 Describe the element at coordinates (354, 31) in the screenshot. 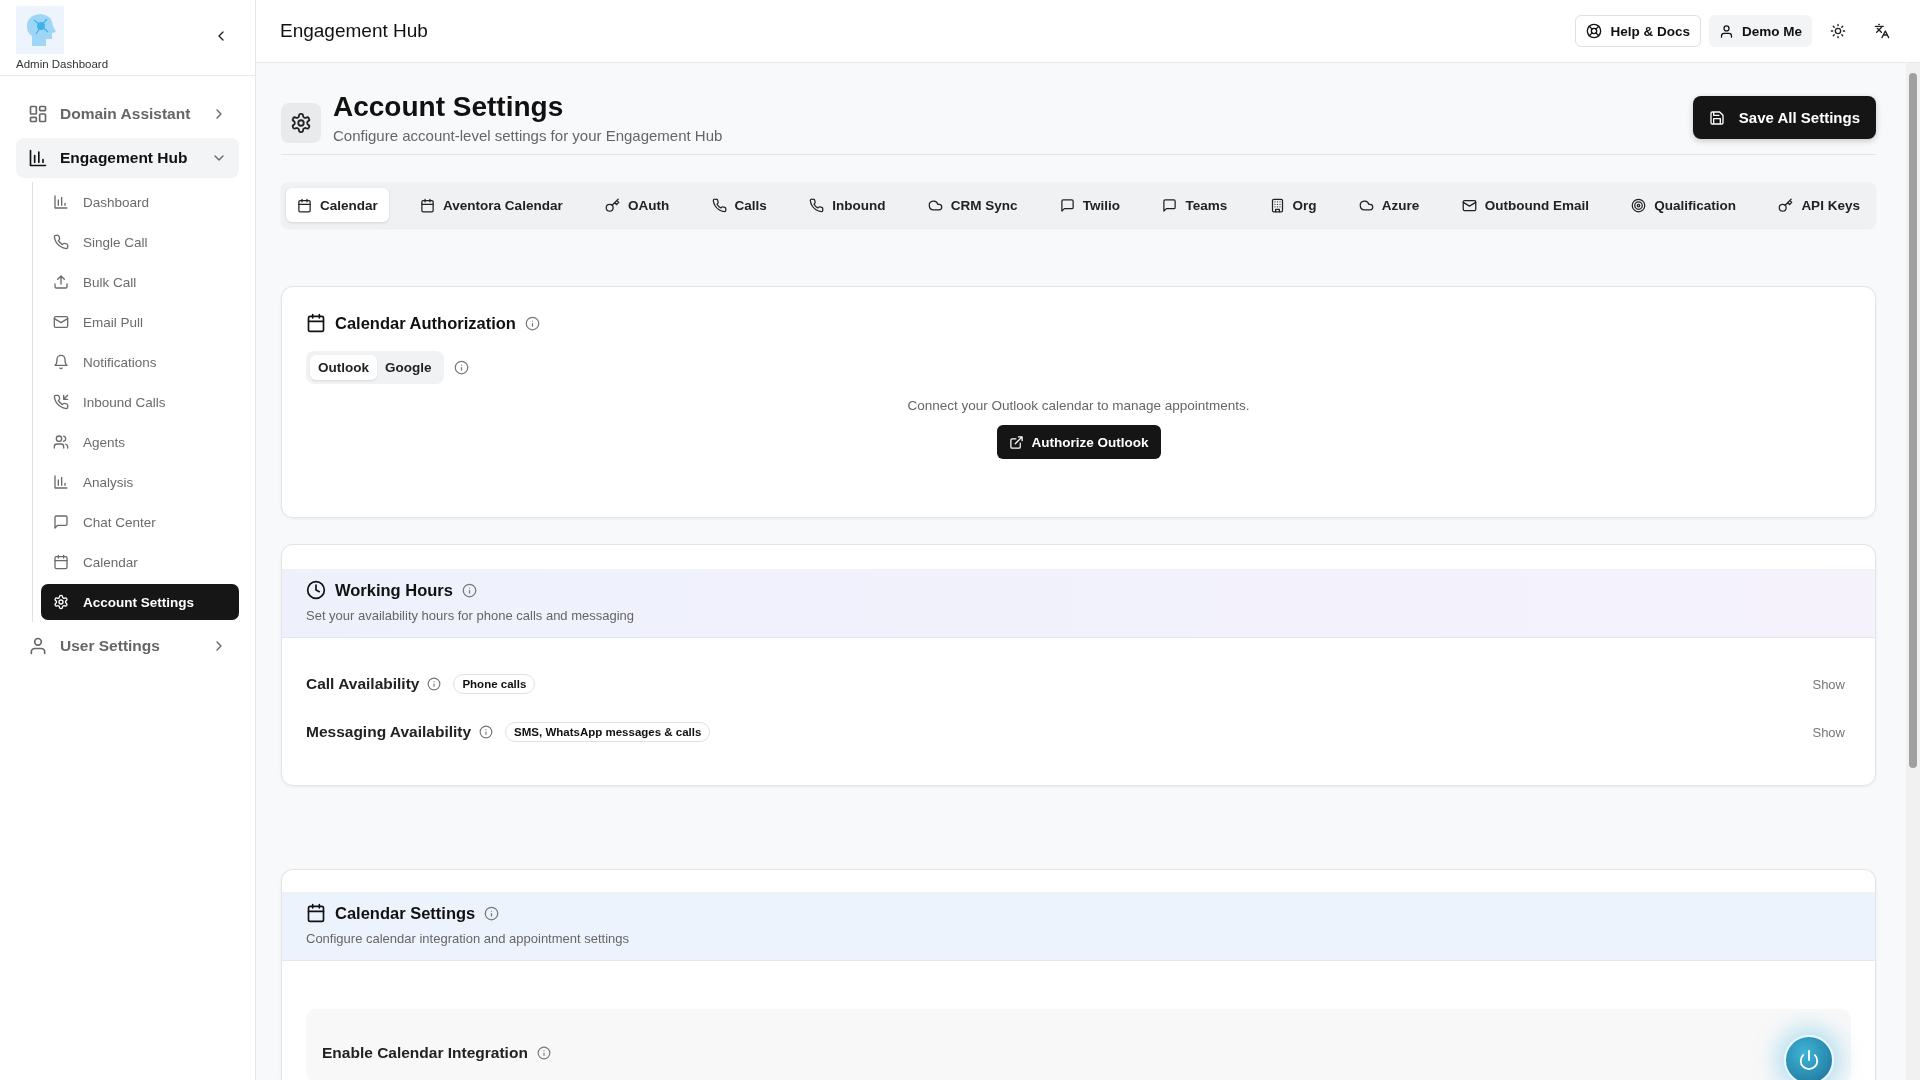

I see `app-title: Engagement Hub` at that location.